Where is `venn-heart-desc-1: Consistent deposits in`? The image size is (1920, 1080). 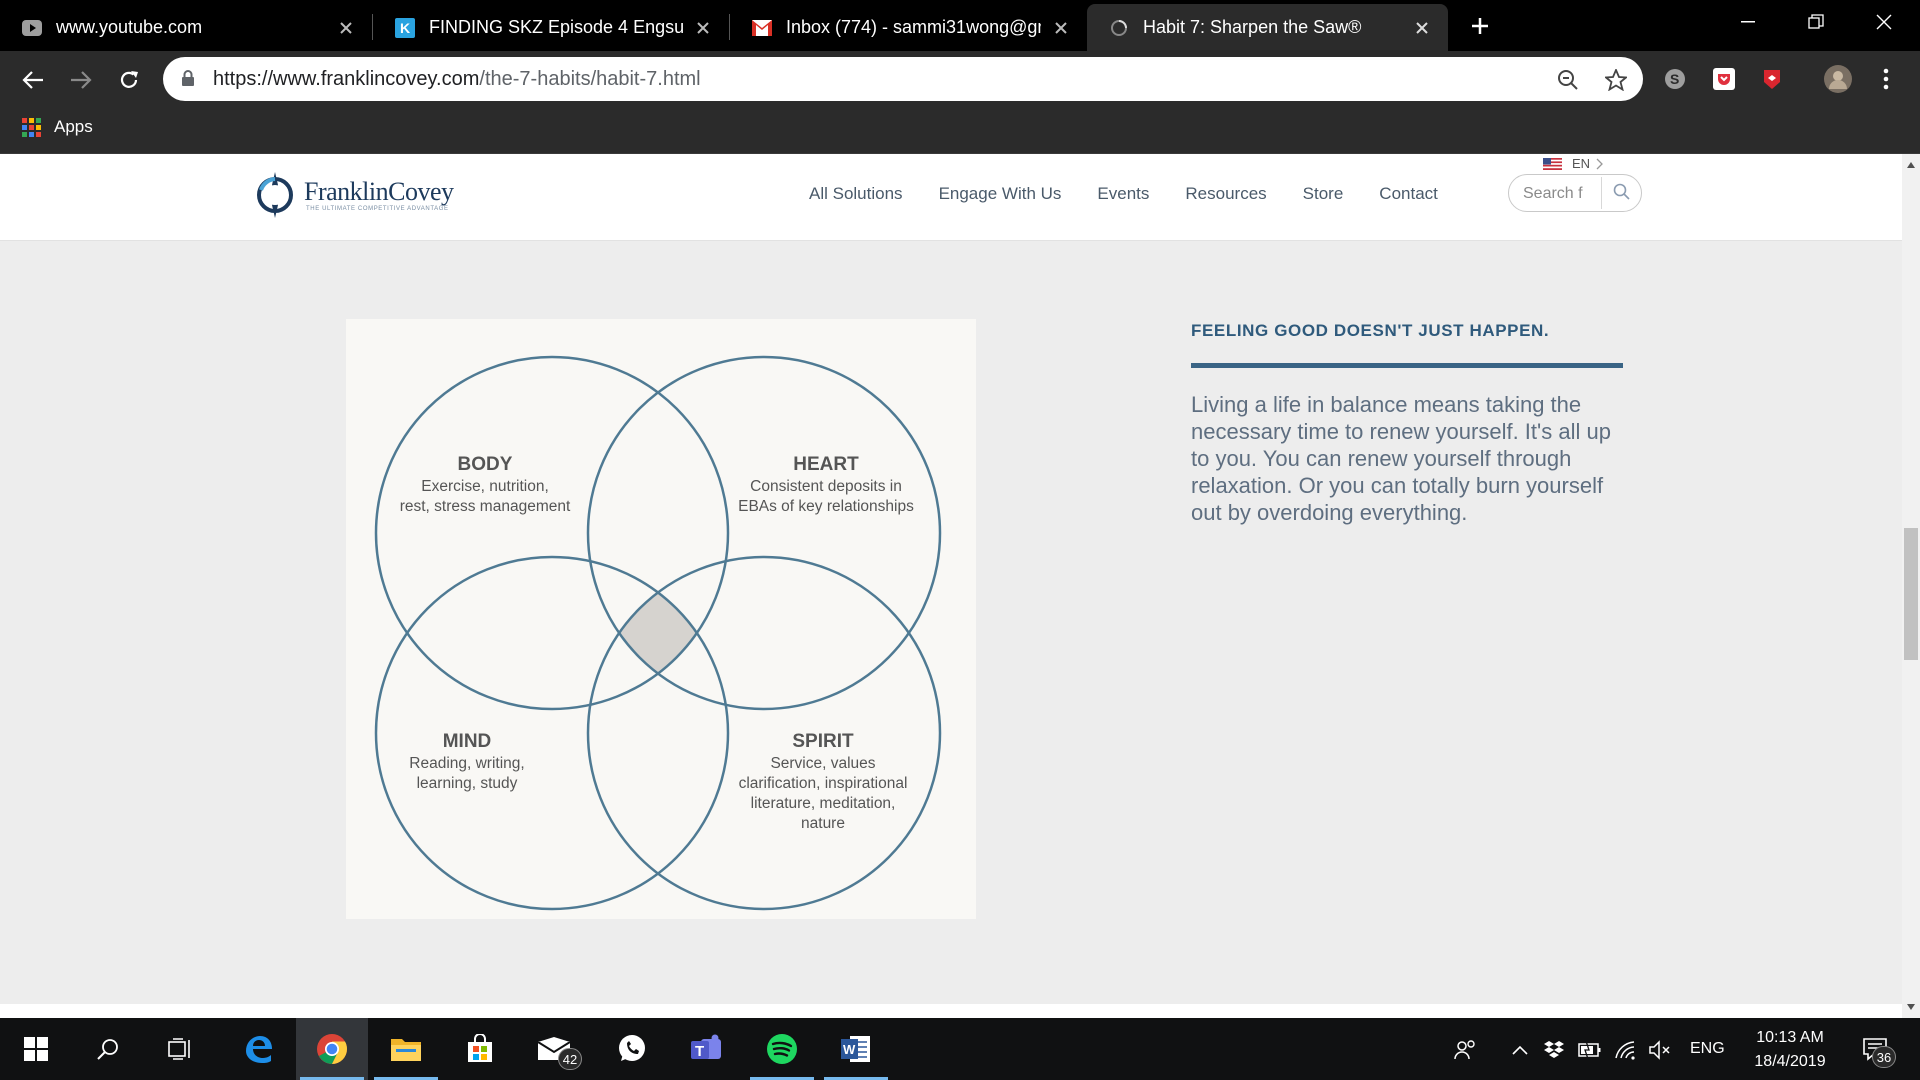
venn-heart-desc-1: Consistent deposits in is located at coordinates (826, 486).